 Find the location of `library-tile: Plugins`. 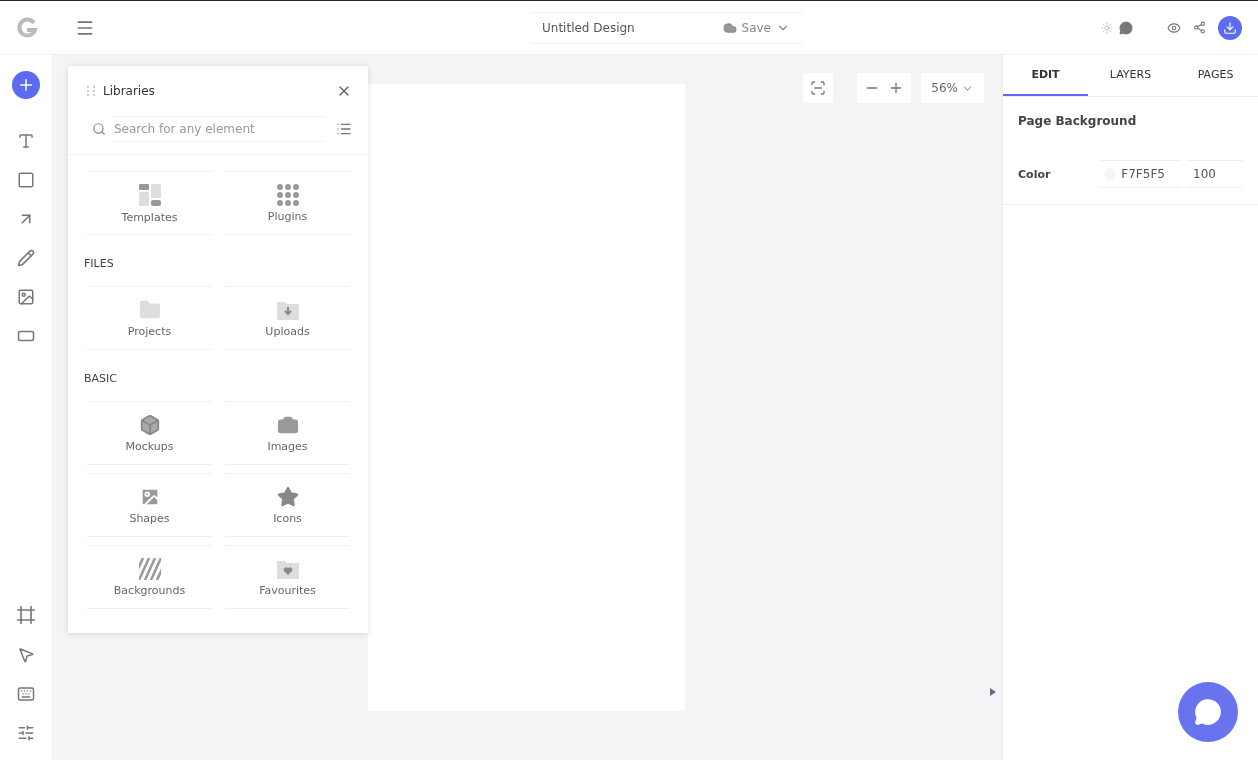

library-tile: Plugins is located at coordinates (287, 203).